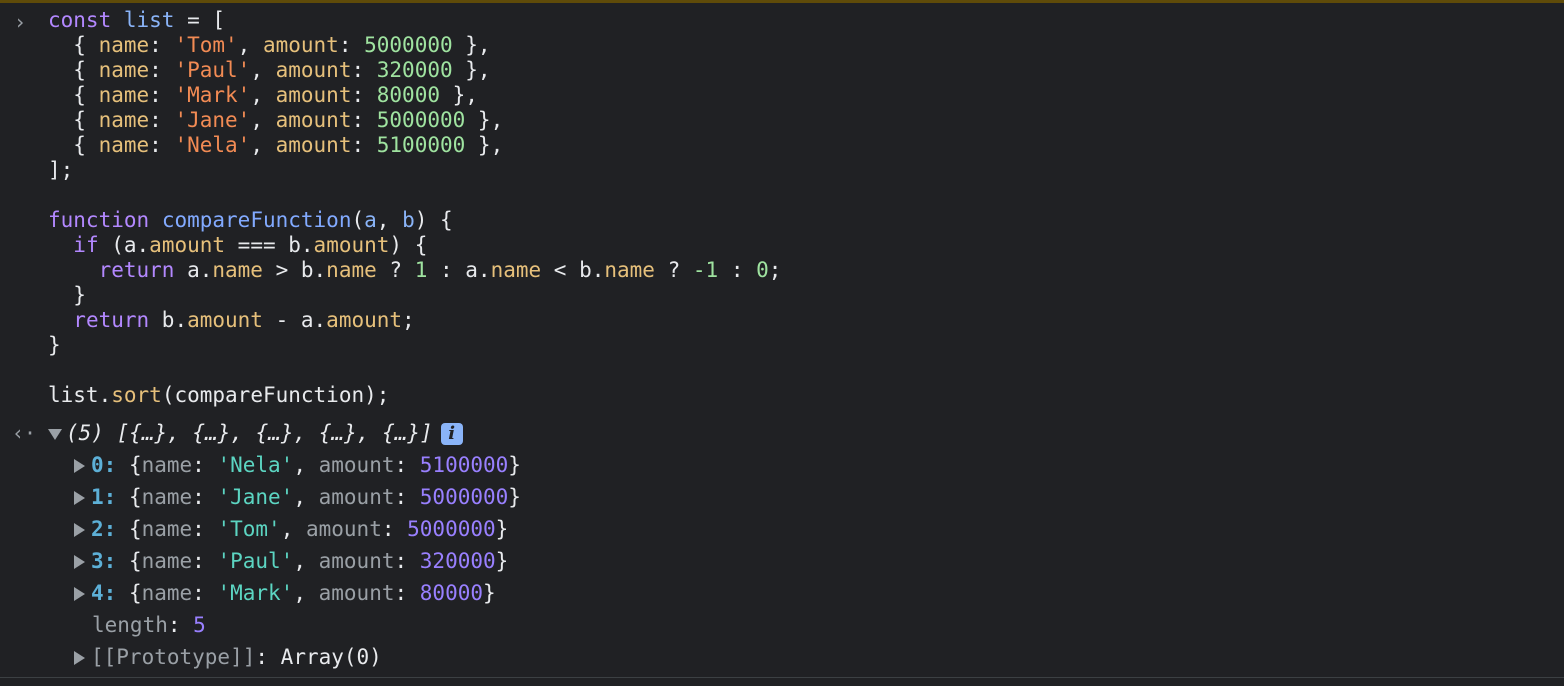 The width and height of the screenshot is (1564, 686). I want to click on code-item-line: { name: 'Tom', amount: 5000000 },, so click(269, 45).